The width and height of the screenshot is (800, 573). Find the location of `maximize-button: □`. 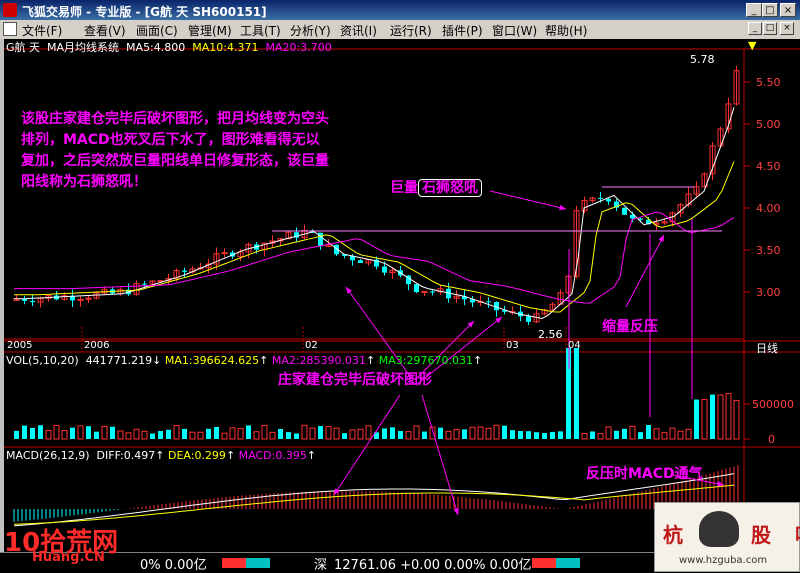

maximize-button: □ is located at coordinates (770, 10).